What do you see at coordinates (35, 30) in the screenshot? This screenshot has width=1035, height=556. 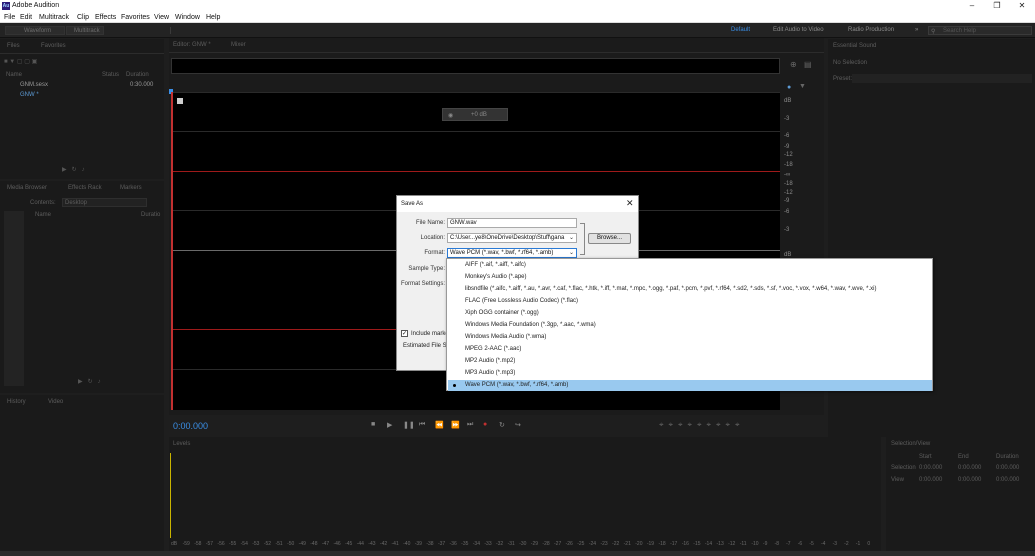 I see `waveform-button: Waveform` at bounding box center [35, 30].